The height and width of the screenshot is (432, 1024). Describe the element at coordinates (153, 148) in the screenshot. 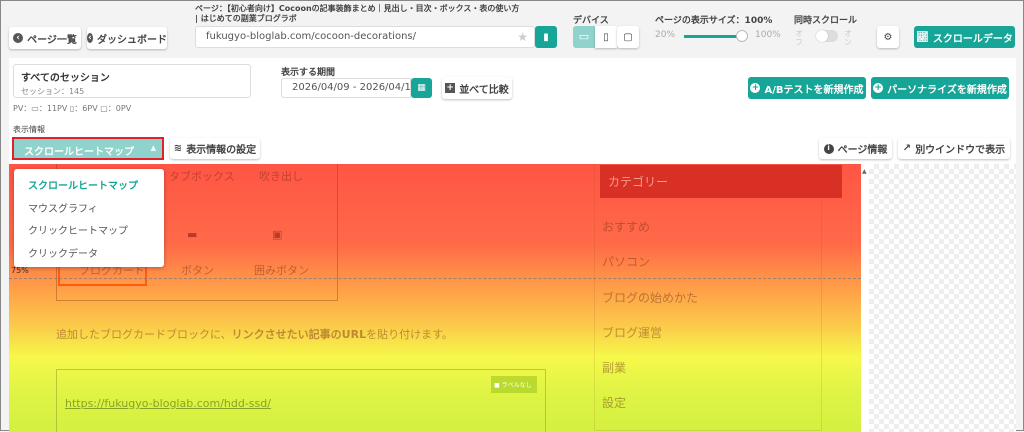

I see `caret-up-icon: ▲` at that location.